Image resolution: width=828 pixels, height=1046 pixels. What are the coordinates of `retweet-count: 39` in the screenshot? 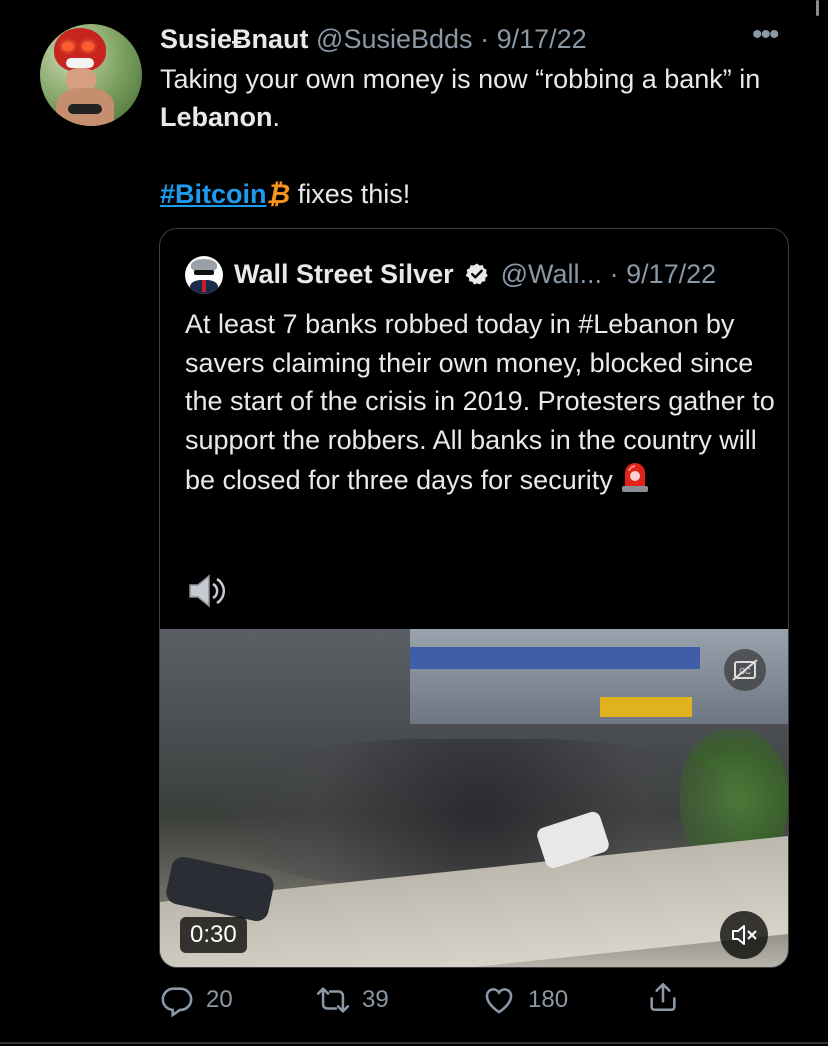 It's located at (375, 999).